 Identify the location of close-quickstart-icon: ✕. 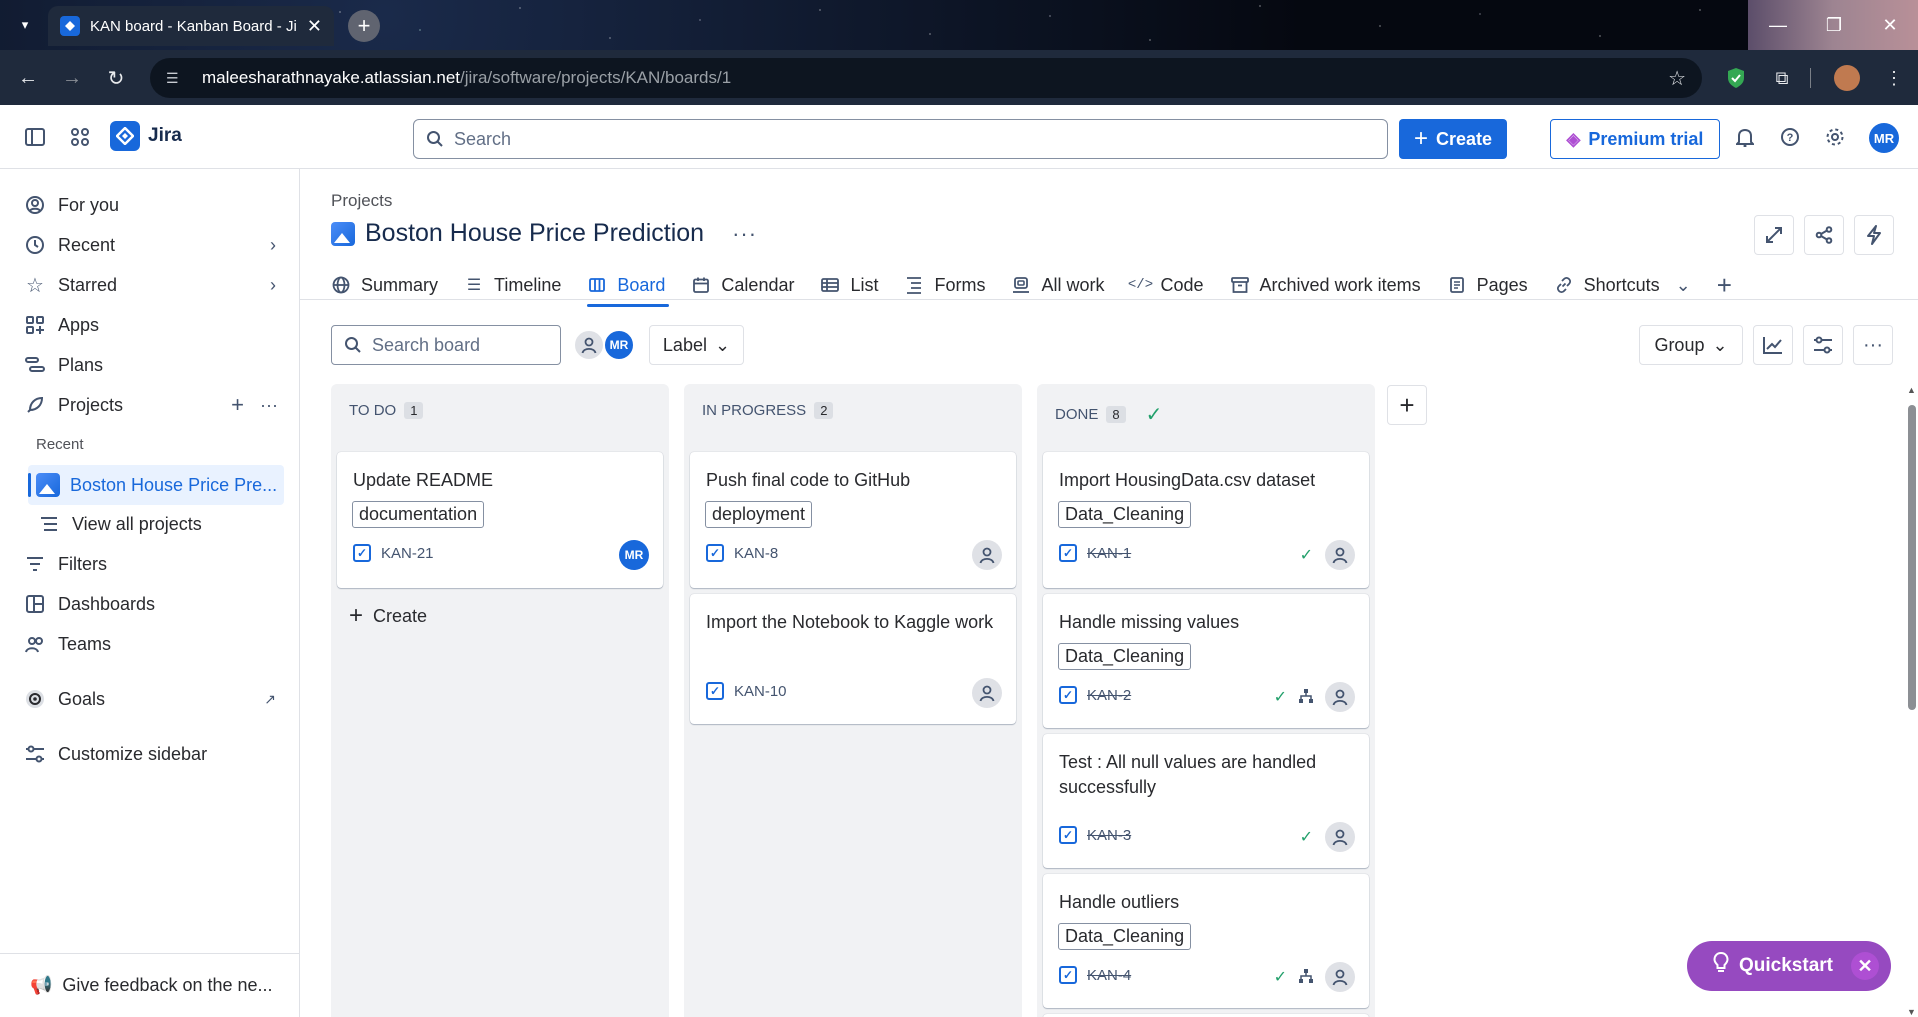
(1865, 966).